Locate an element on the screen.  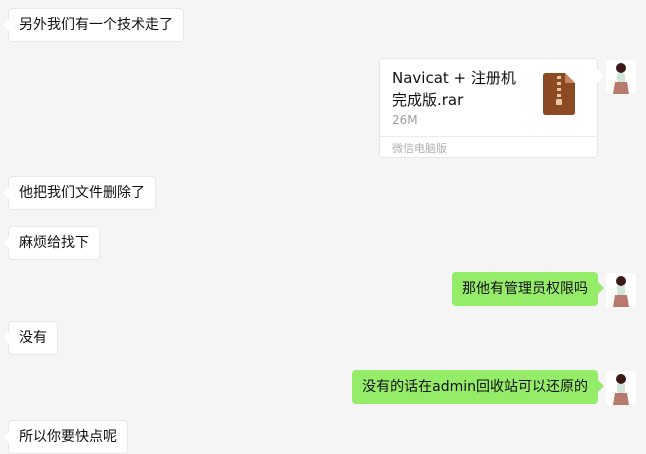
outgoing-message: 没有的话在admin回收站可以还原的 is located at coordinates (478, 387).